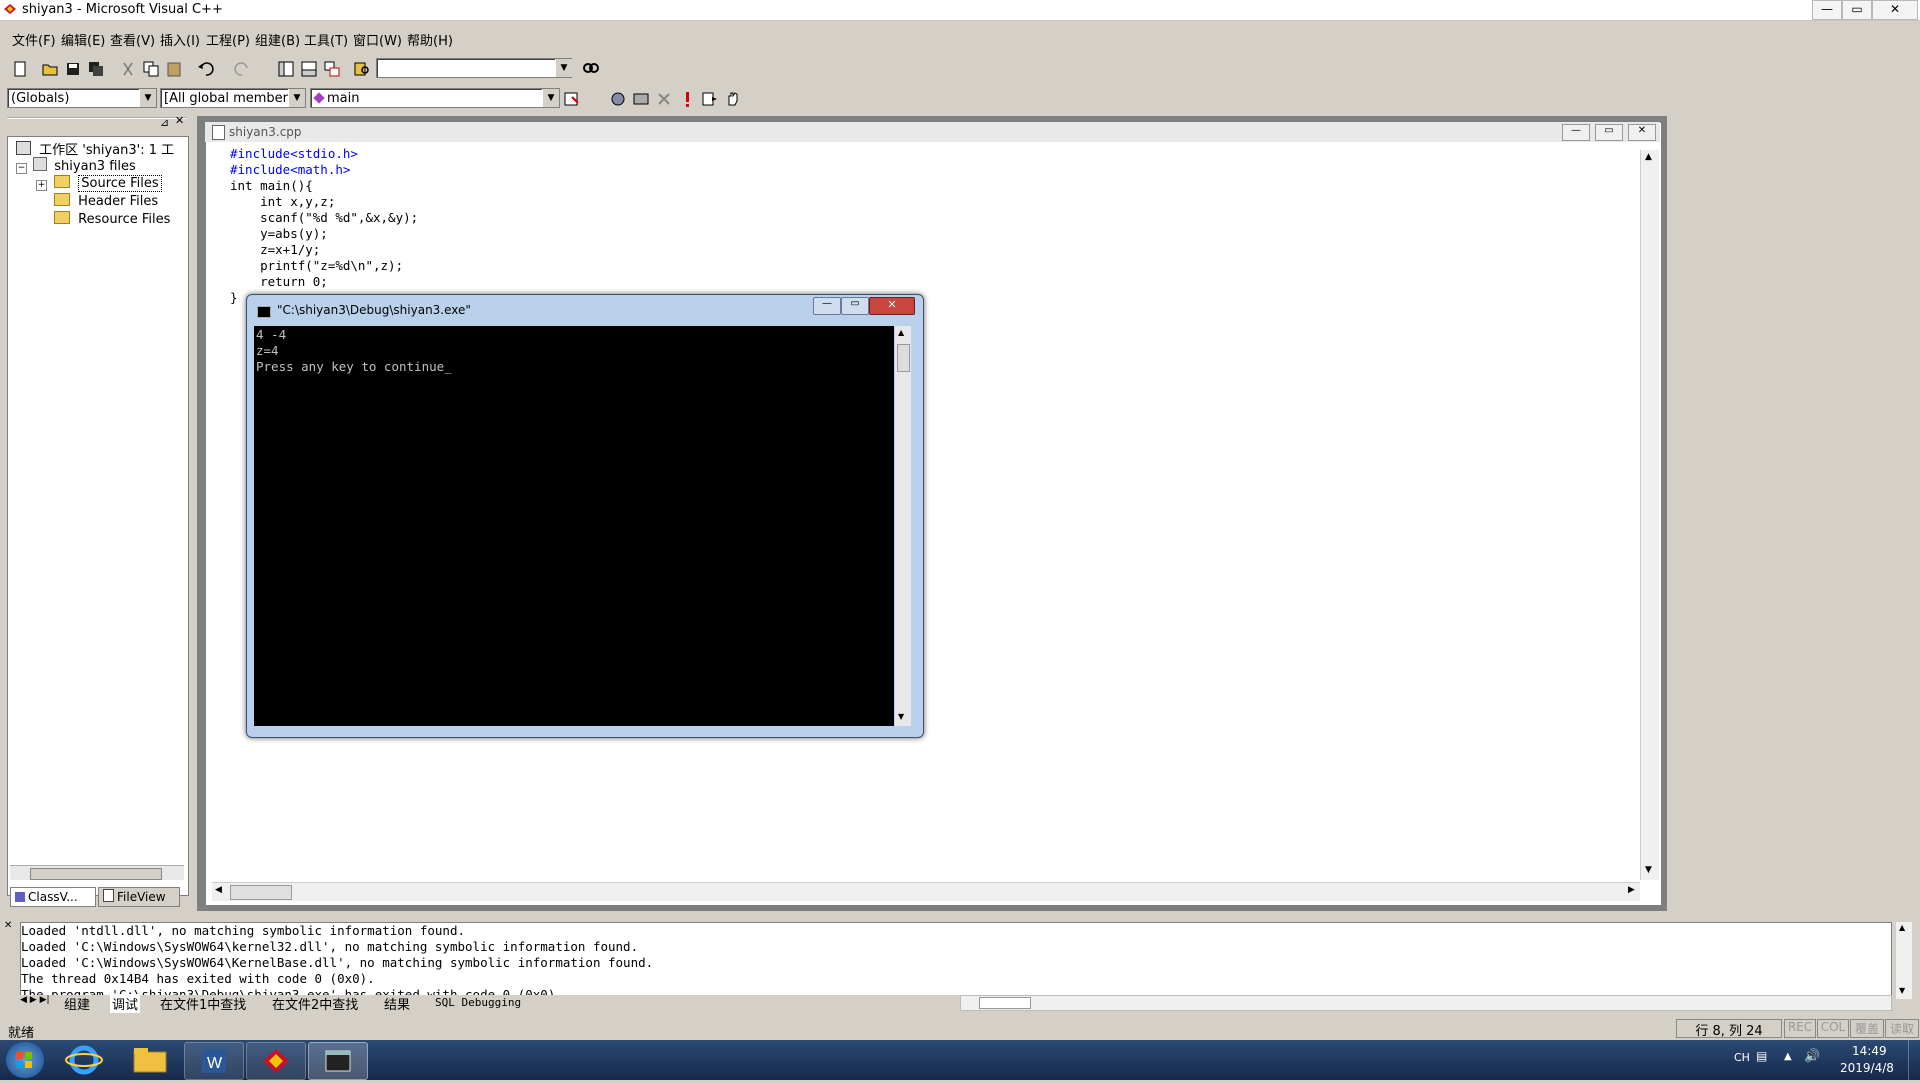  I want to click on cut-icon, so click(128, 69).